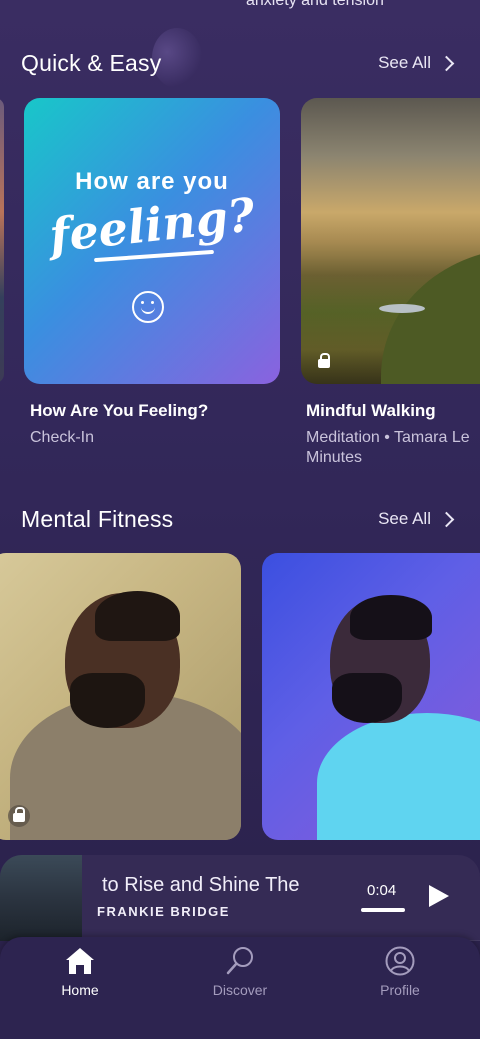 The height and width of the screenshot is (1039, 480). Describe the element at coordinates (62, 437) in the screenshot. I see `card-subtitle: Check-In` at that location.